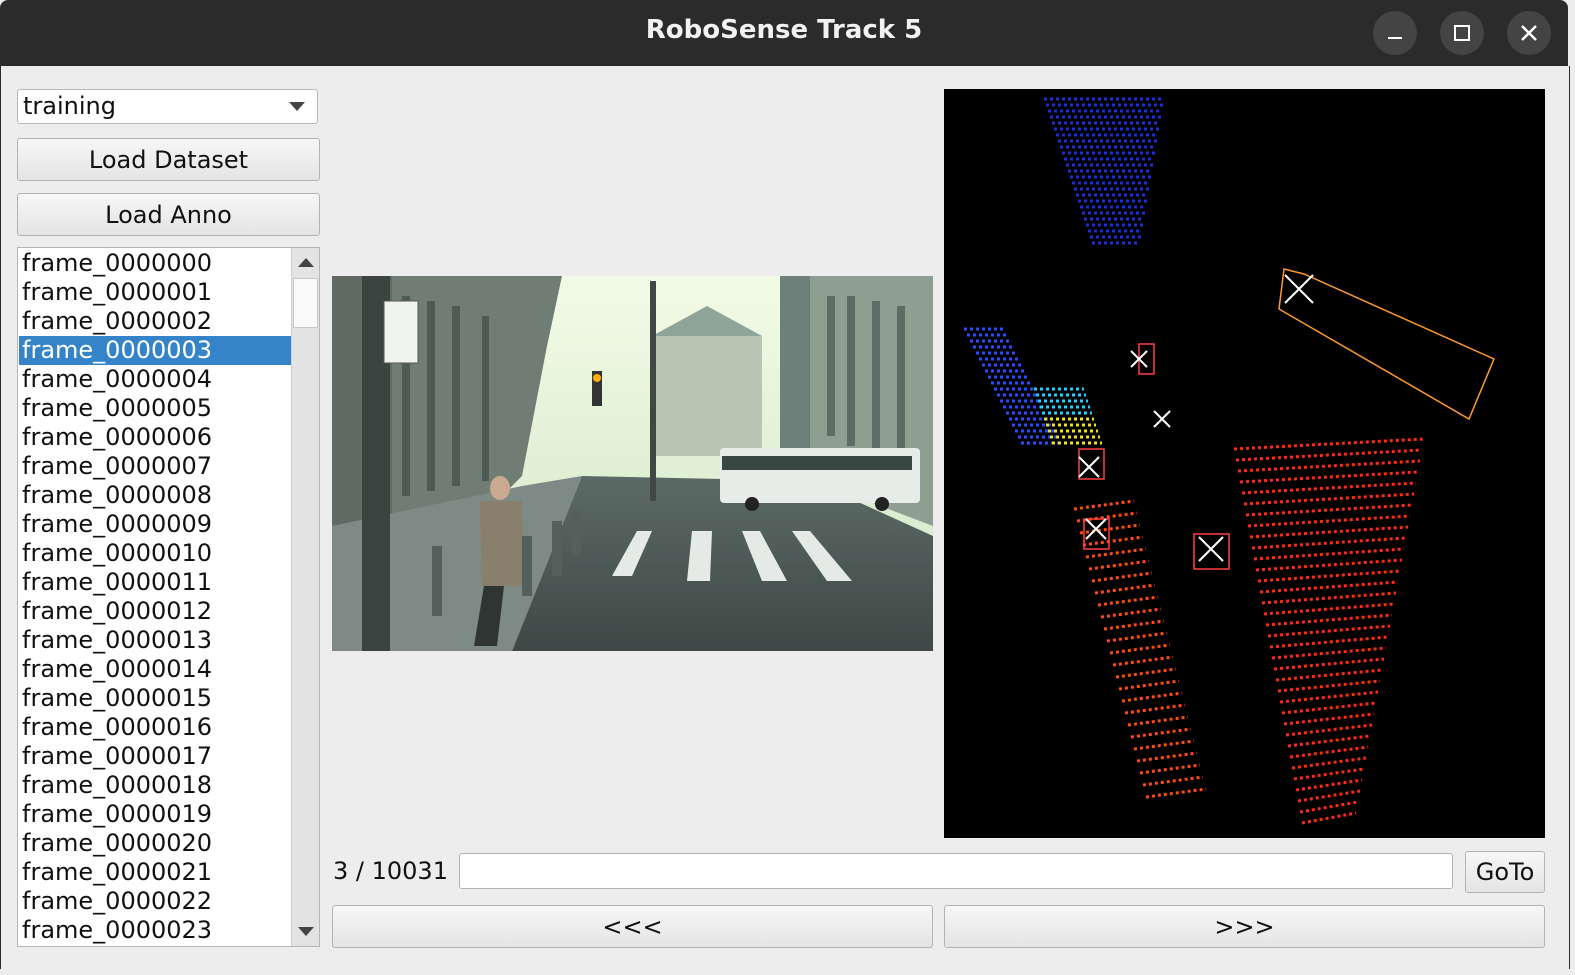  I want to click on list-item: frame_0000015, so click(155, 698).